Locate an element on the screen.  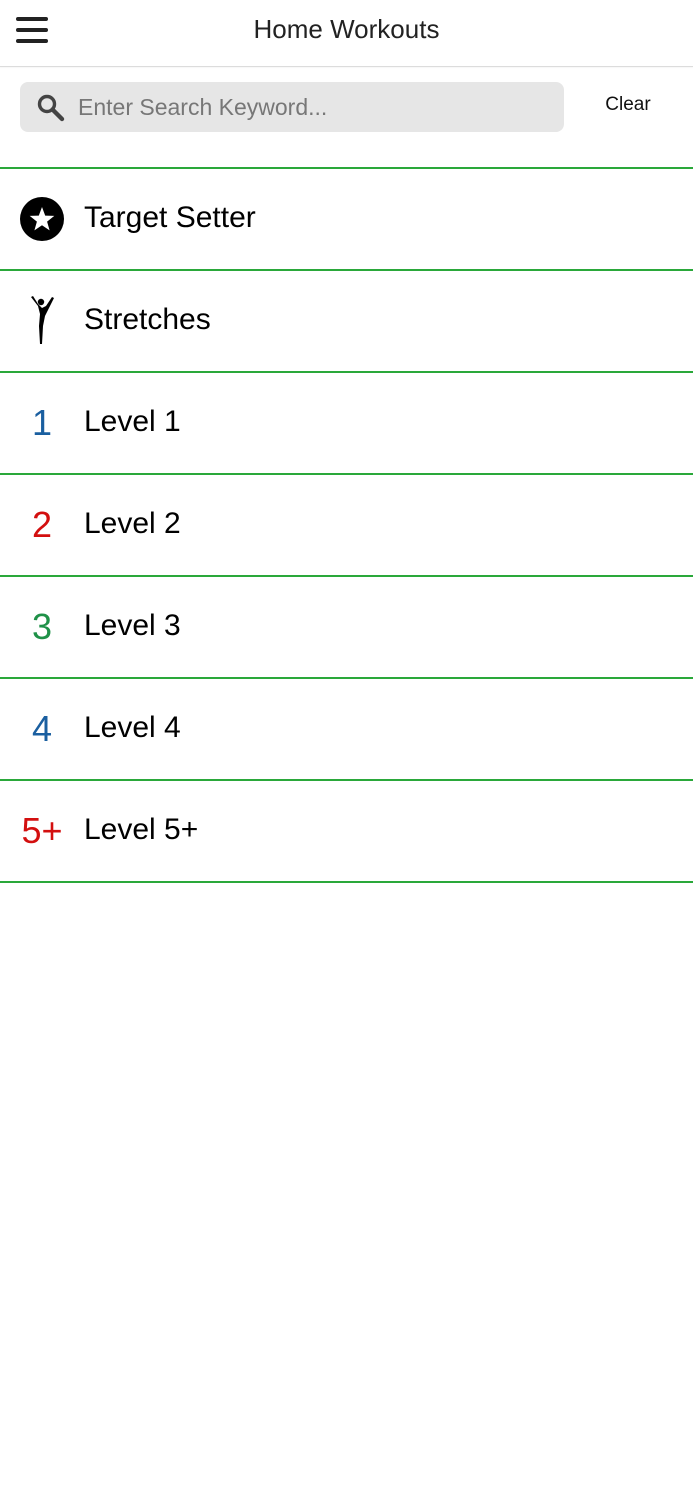
list-divider is located at coordinates (346, 882).